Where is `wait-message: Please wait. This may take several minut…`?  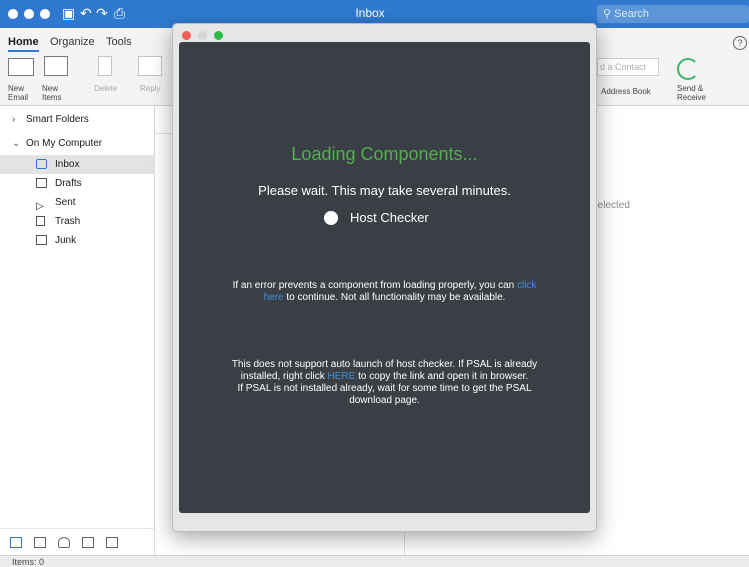 wait-message: Please wait. This may take several minut… is located at coordinates (384, 190).